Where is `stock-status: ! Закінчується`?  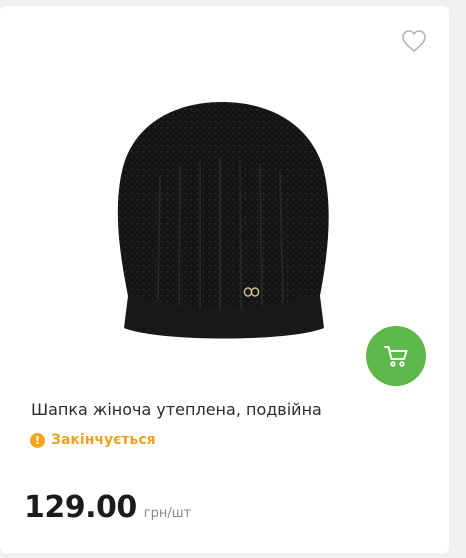
stock-status: ! Закінчується is located at coordinates (93, 440).